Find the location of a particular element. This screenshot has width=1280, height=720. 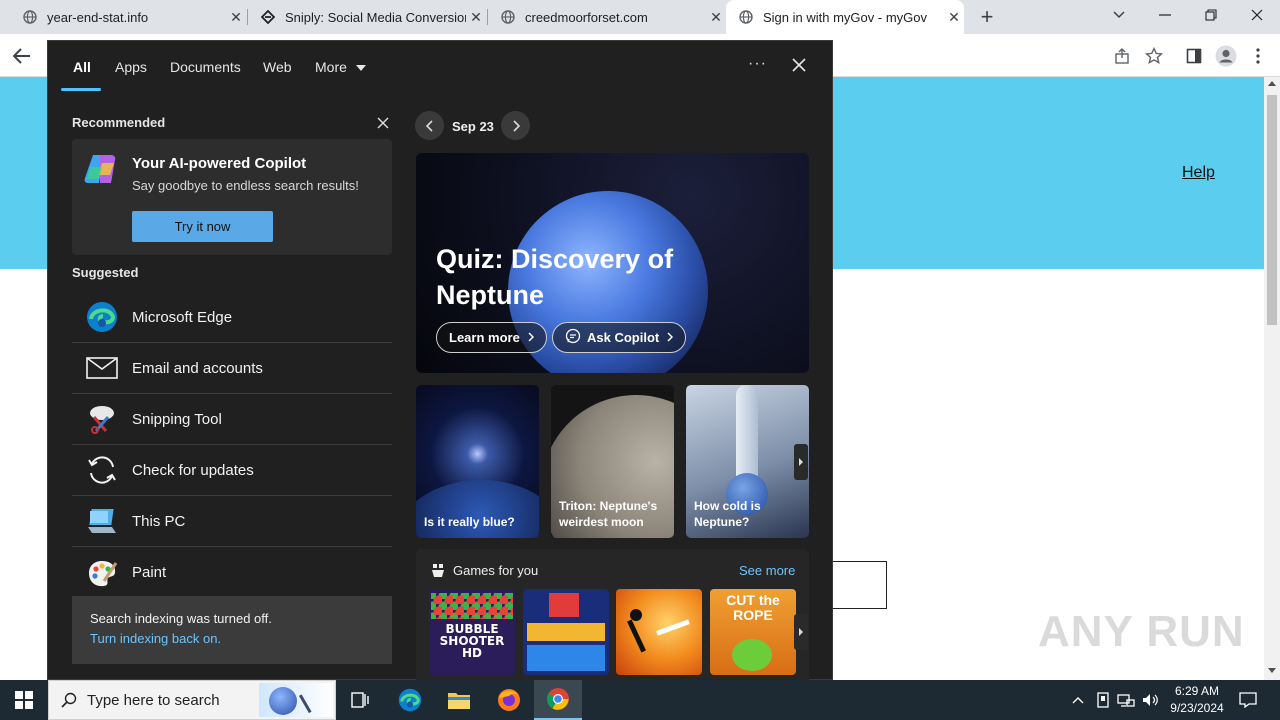

previous-day-button is located at coordinates (429, 125).